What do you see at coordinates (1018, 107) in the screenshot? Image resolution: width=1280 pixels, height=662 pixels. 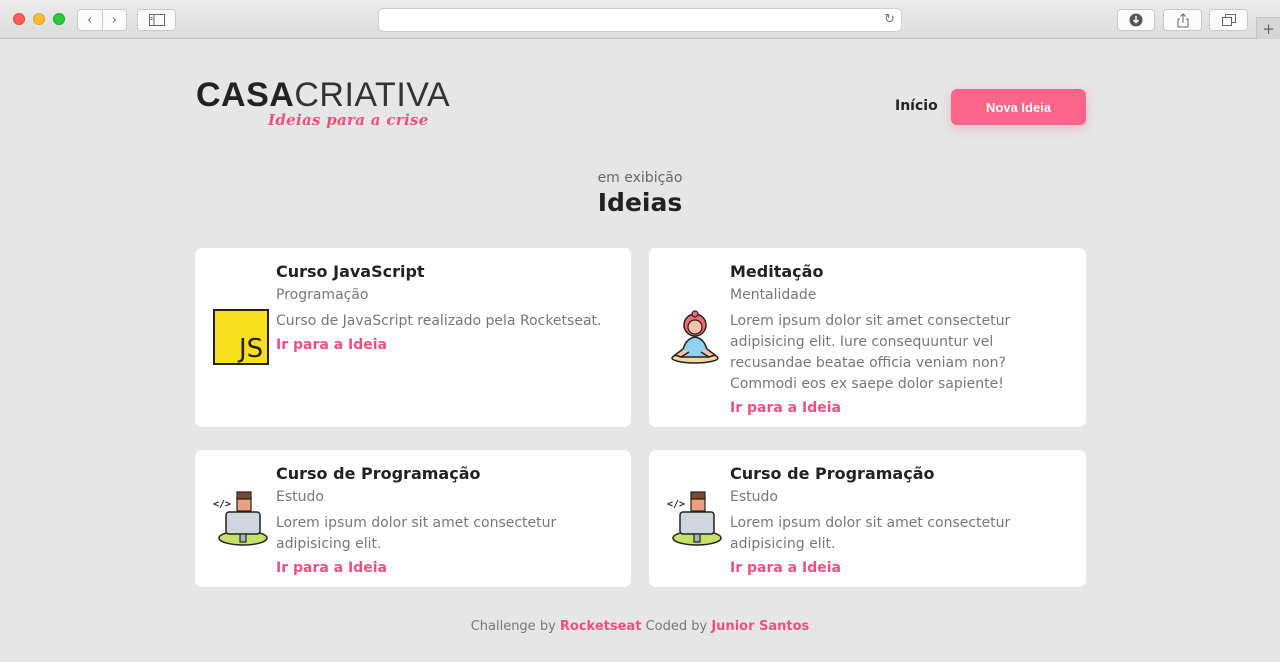 I see `new-idea-button: Nova Ideia` at bounding box center [1018, 107].